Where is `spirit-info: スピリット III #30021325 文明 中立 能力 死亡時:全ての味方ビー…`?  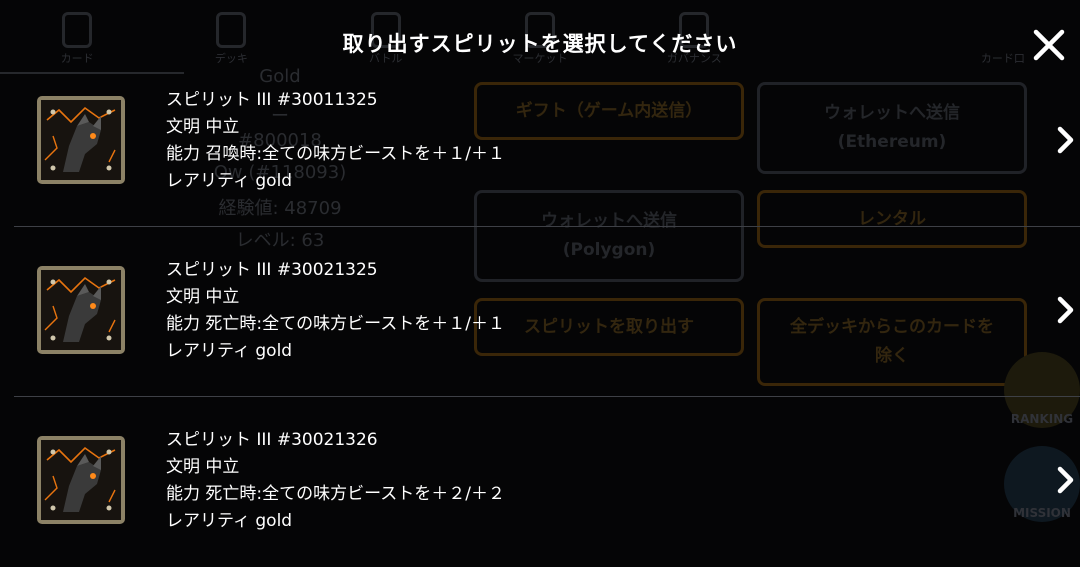 spirit-info: スピリット III #30021325 文明 中立 能力 死亡時:全ての味方ビー… is located at coordinates (335, 311).